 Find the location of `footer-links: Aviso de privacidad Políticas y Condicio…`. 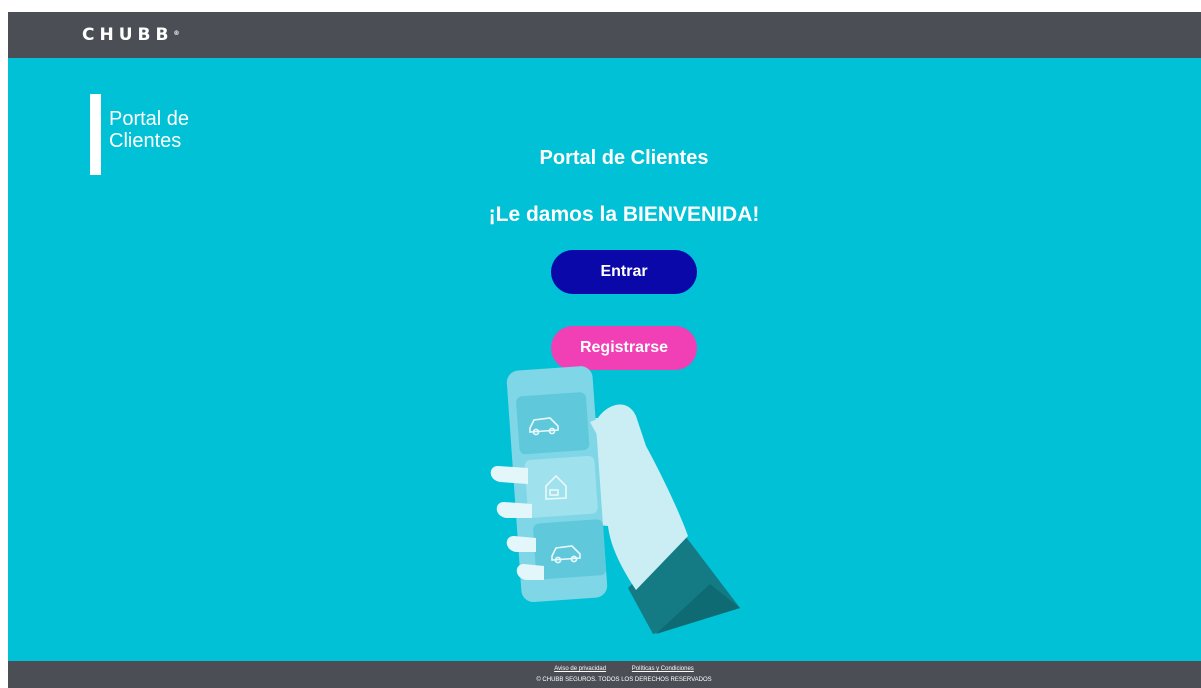

footer-links: Aviso de privacidad Políticas y Condicio… is located at coordinates (604, 669).